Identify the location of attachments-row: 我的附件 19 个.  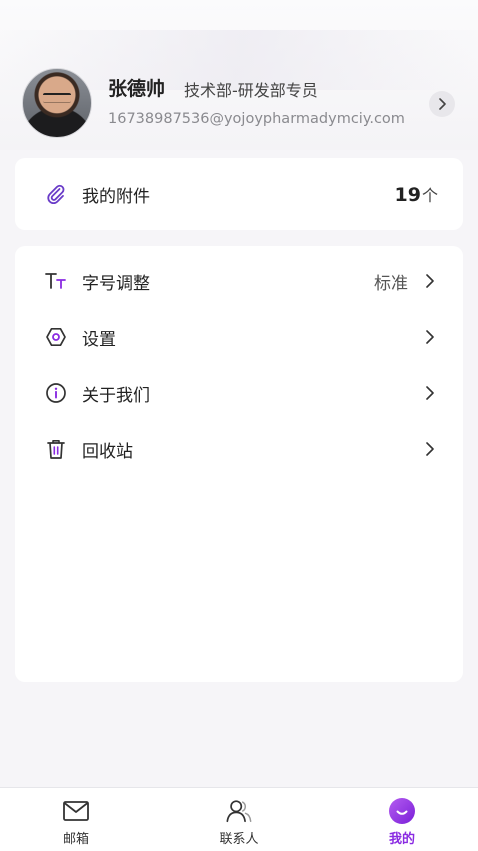
(239, 194).